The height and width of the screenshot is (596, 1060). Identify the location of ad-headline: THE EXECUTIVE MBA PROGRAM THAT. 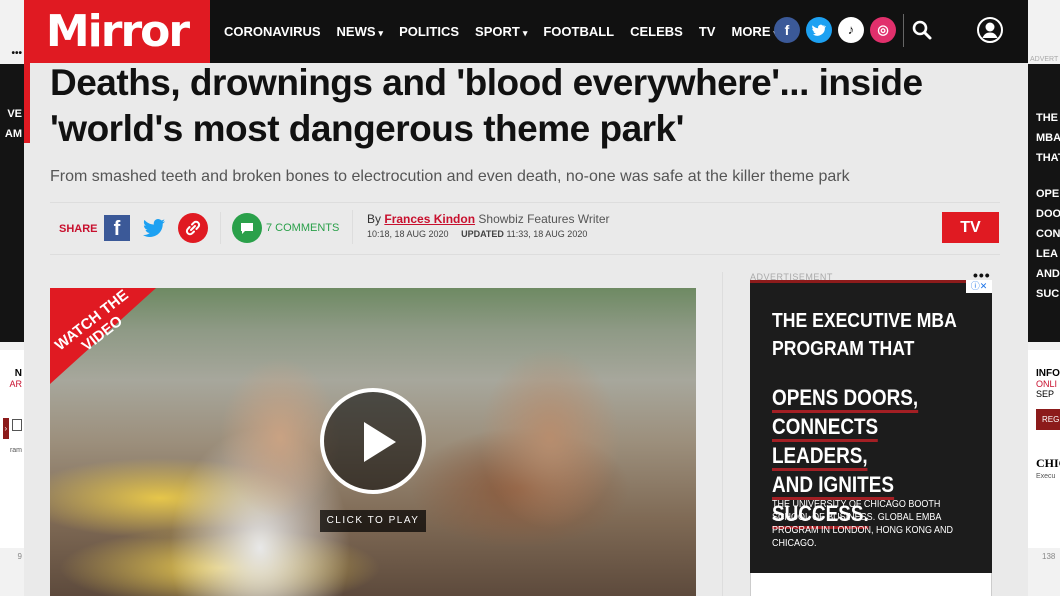
(864, 335).